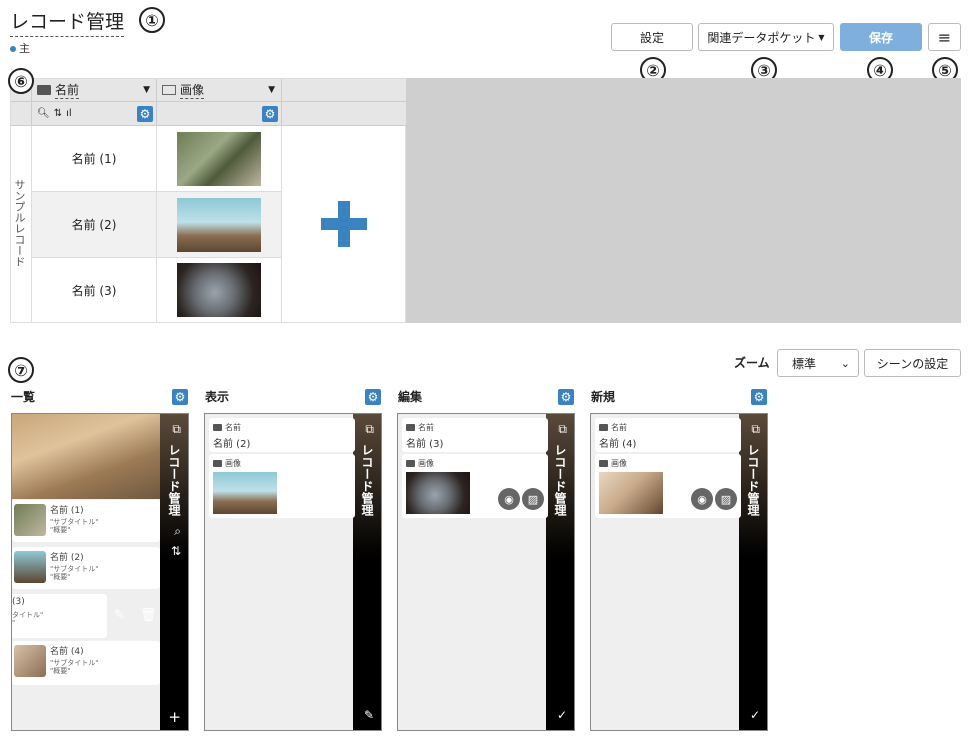 Image resolution: width=969 pixels, height=740 pixels. What do you see at coordinates (30, 567) in the screenshot?
I see `thumbnail` at bounding box center [30, 567].